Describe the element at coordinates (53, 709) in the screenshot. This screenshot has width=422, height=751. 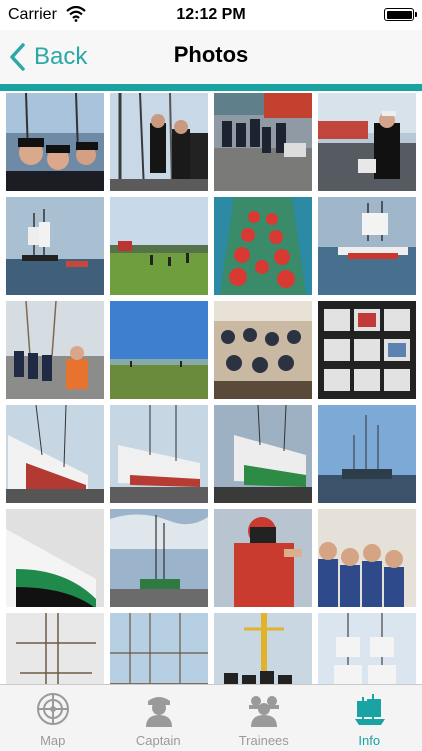
I see `radar-icon` at that location.